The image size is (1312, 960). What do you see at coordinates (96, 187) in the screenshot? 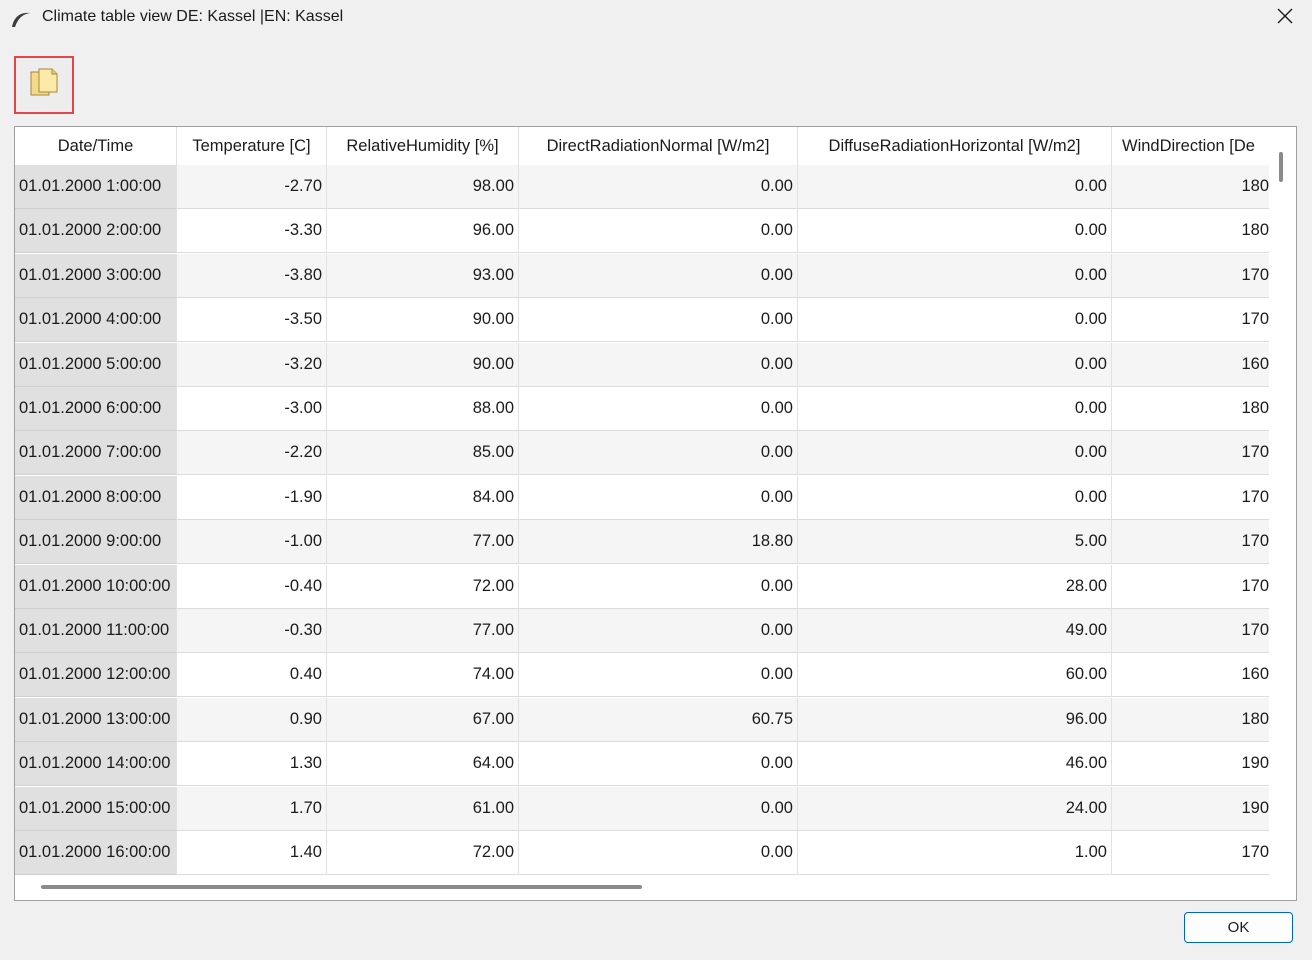
I see `cell-datetime: 01.01.2000 1:00:00` at bounding box center [96, 187].